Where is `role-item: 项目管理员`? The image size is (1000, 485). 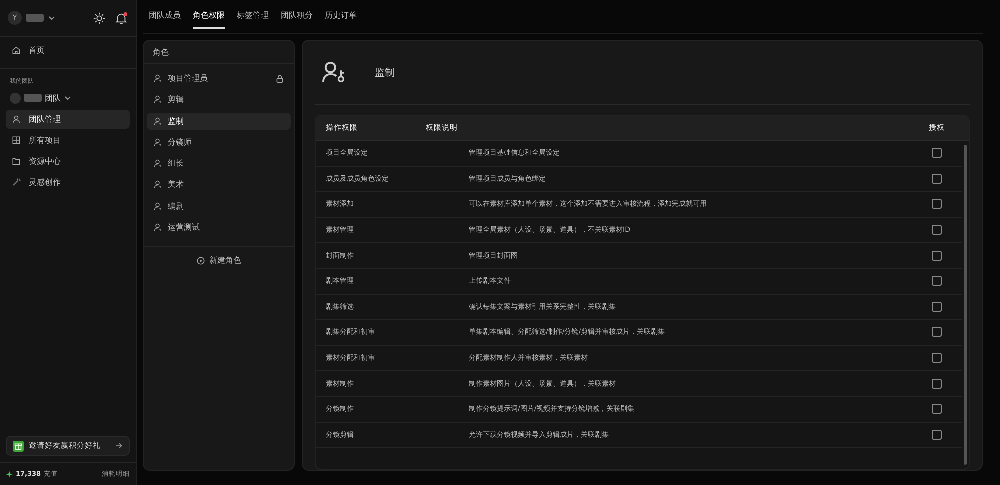 role-item: 项目管理员 is located at coordinates (219, 78).